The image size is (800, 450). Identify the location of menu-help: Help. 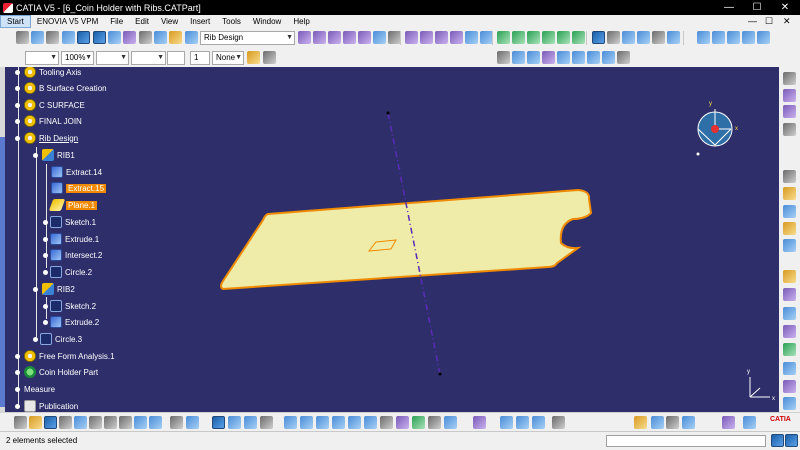
(301, 21).